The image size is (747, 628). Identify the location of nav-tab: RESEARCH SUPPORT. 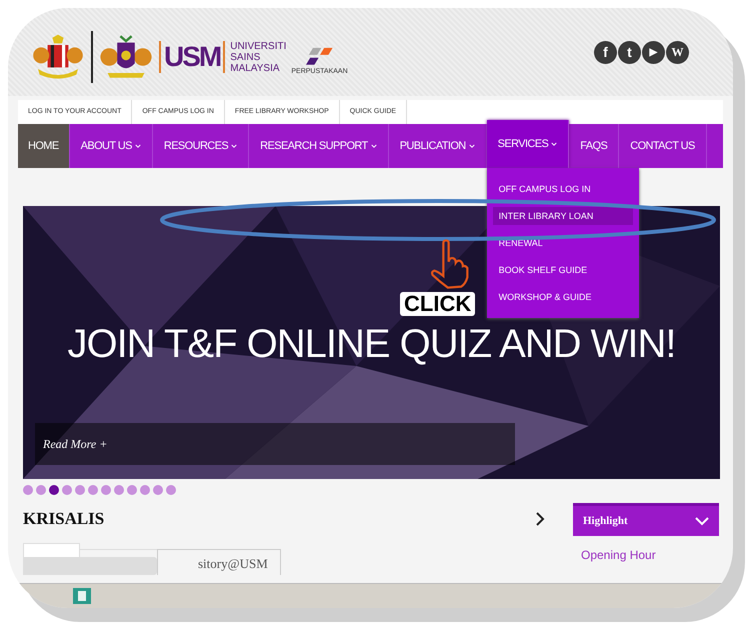
(319, 146).